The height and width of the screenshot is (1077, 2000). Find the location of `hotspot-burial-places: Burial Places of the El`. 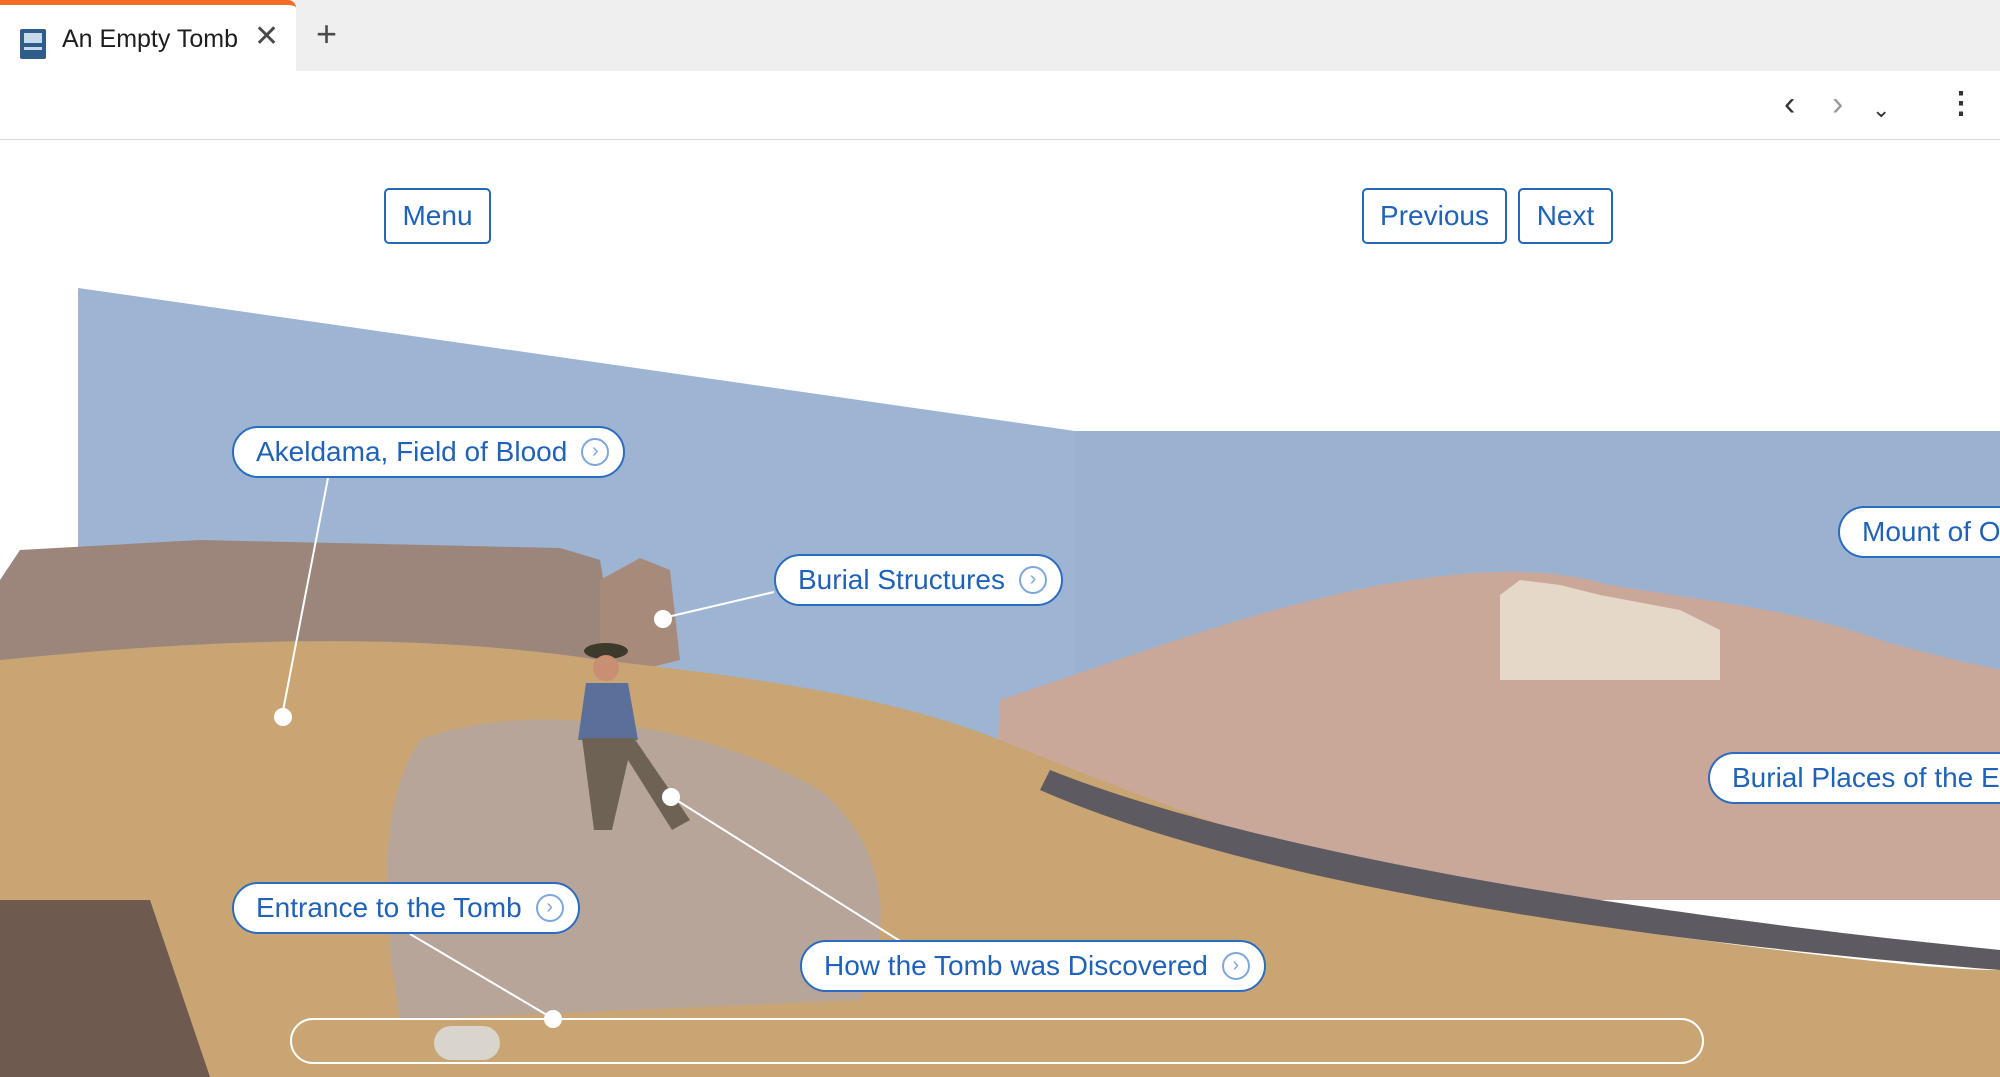

hotspot-burial-places: Burial Places of the El is located at coordinates (1854, 778).